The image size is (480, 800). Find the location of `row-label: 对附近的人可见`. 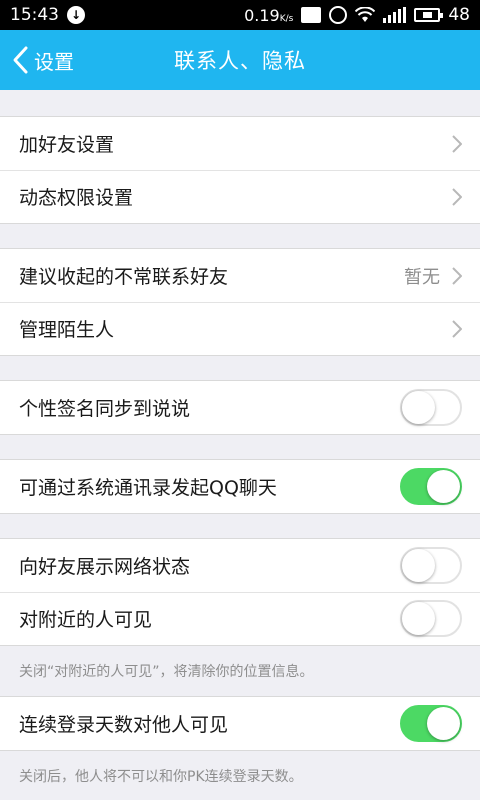

row-label: 对附近的人可见 is located at coordinates (86, 620).